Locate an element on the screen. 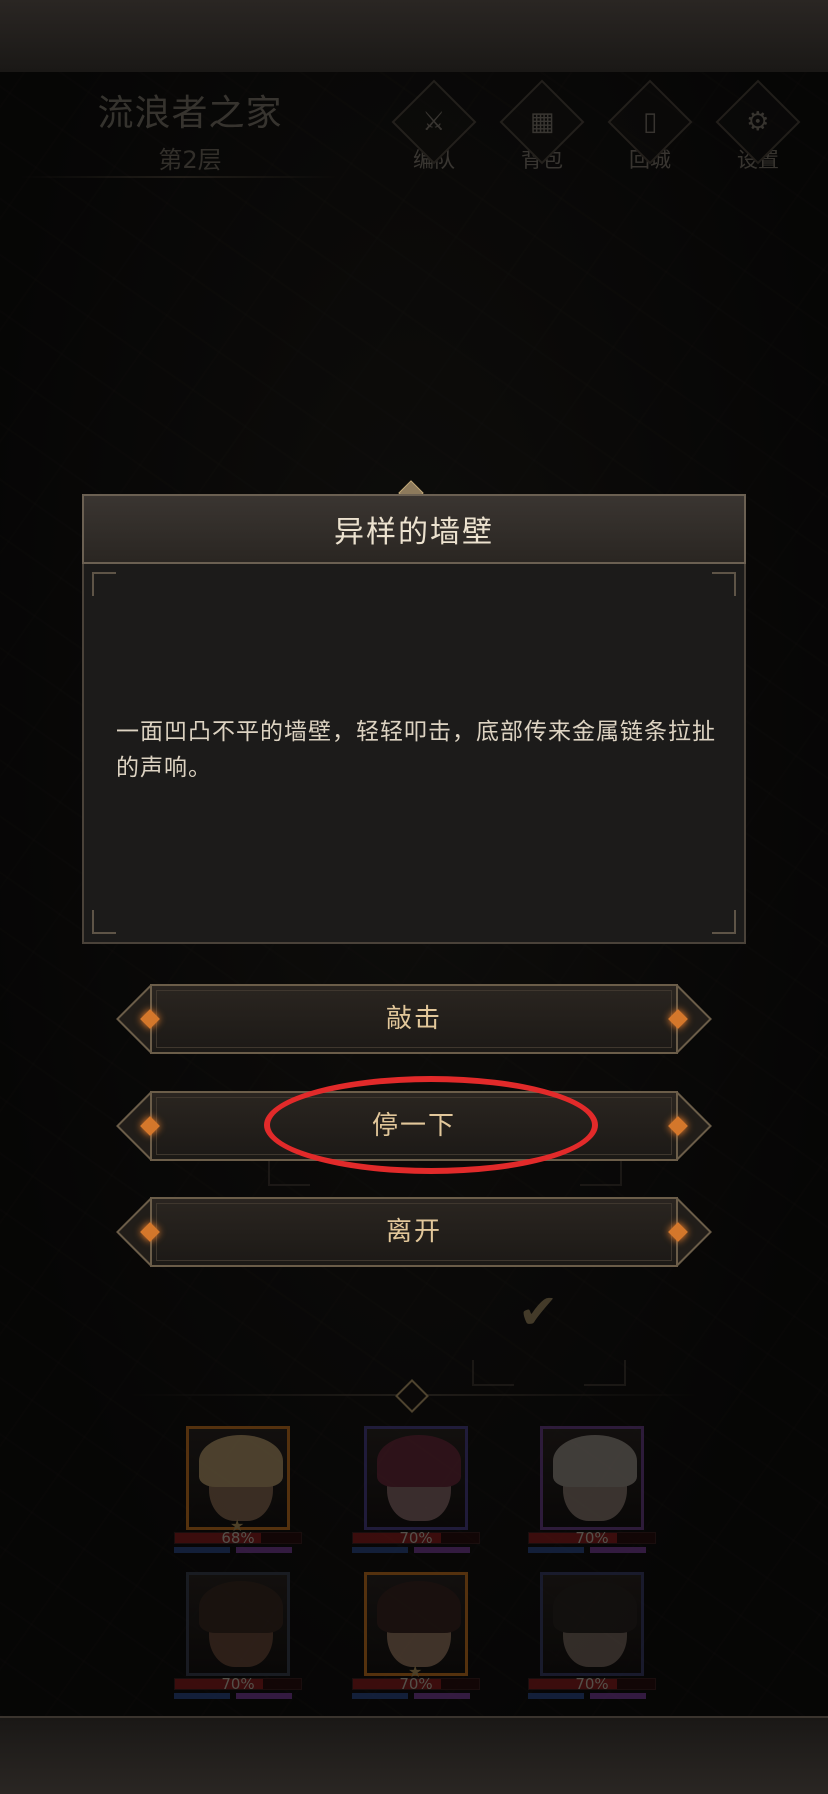  event-description: 一面凹凸不平的墙壁，轻轻叩击，底部传来金属链条拉扯的声响。 is located at coordinates (416, 750).